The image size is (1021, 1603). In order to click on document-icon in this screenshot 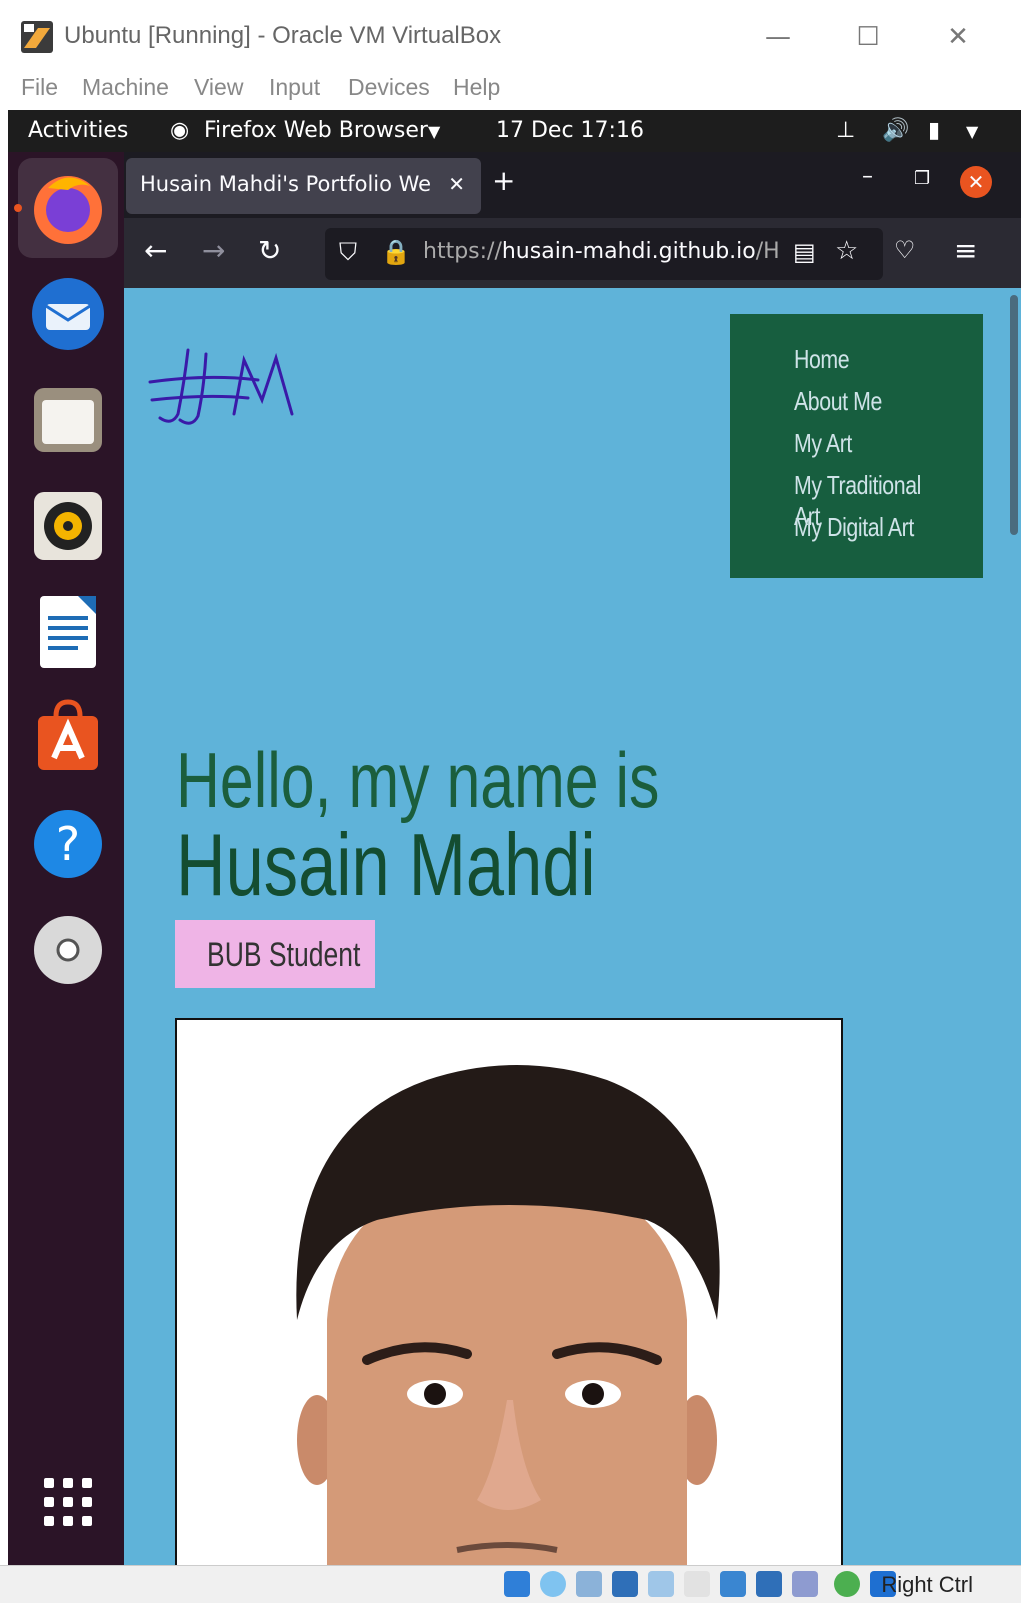, I will do `click(68, 632)`.